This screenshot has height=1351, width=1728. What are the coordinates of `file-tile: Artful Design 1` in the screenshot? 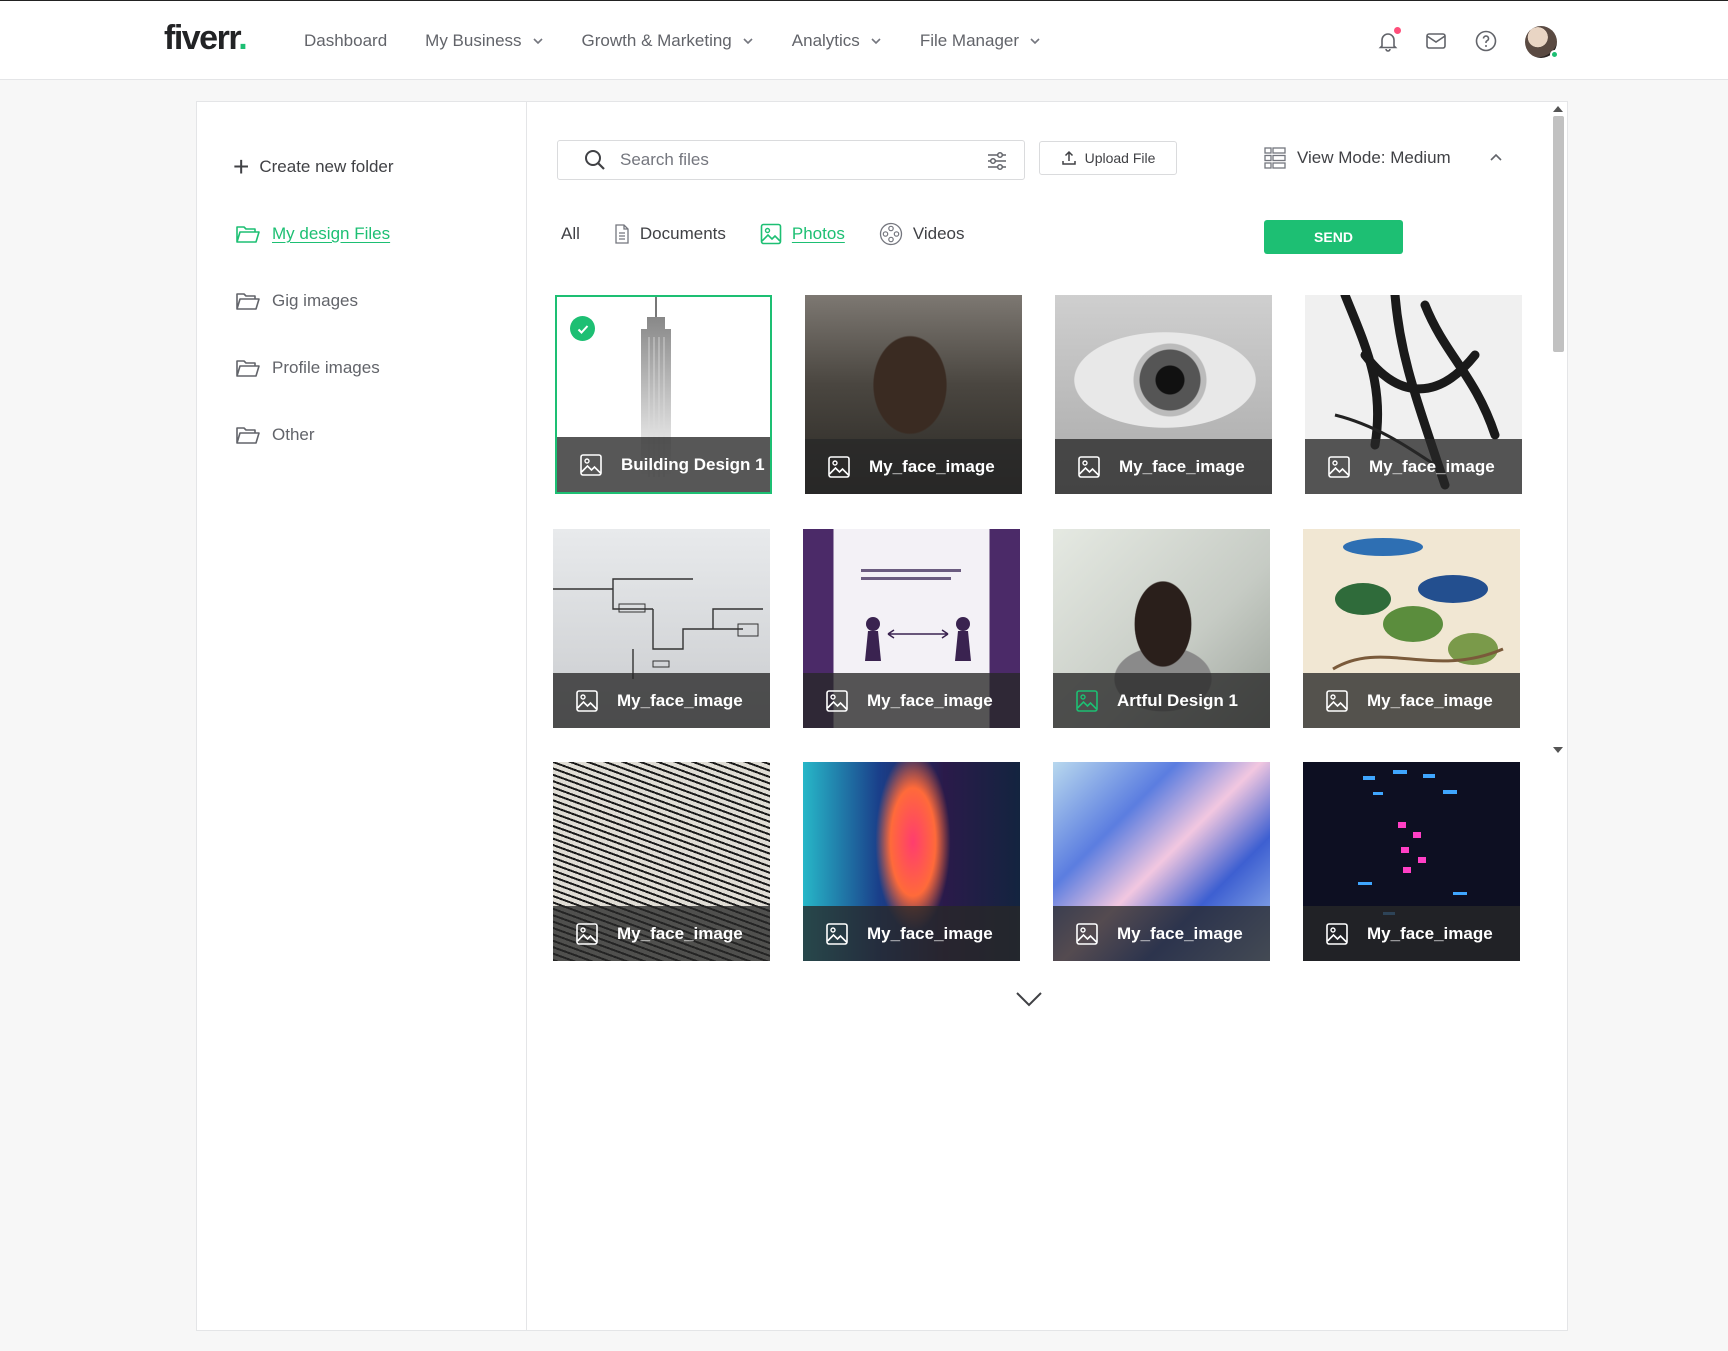 It's located at (1161, 628).